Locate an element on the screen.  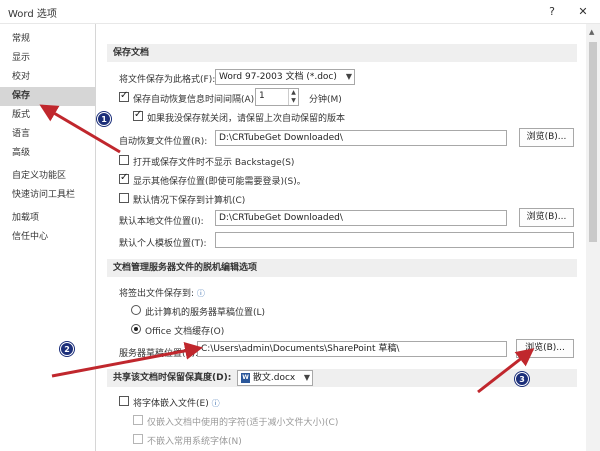
local-location-label: 默认本地文件位置(I): is located at coordinates (161, 222).